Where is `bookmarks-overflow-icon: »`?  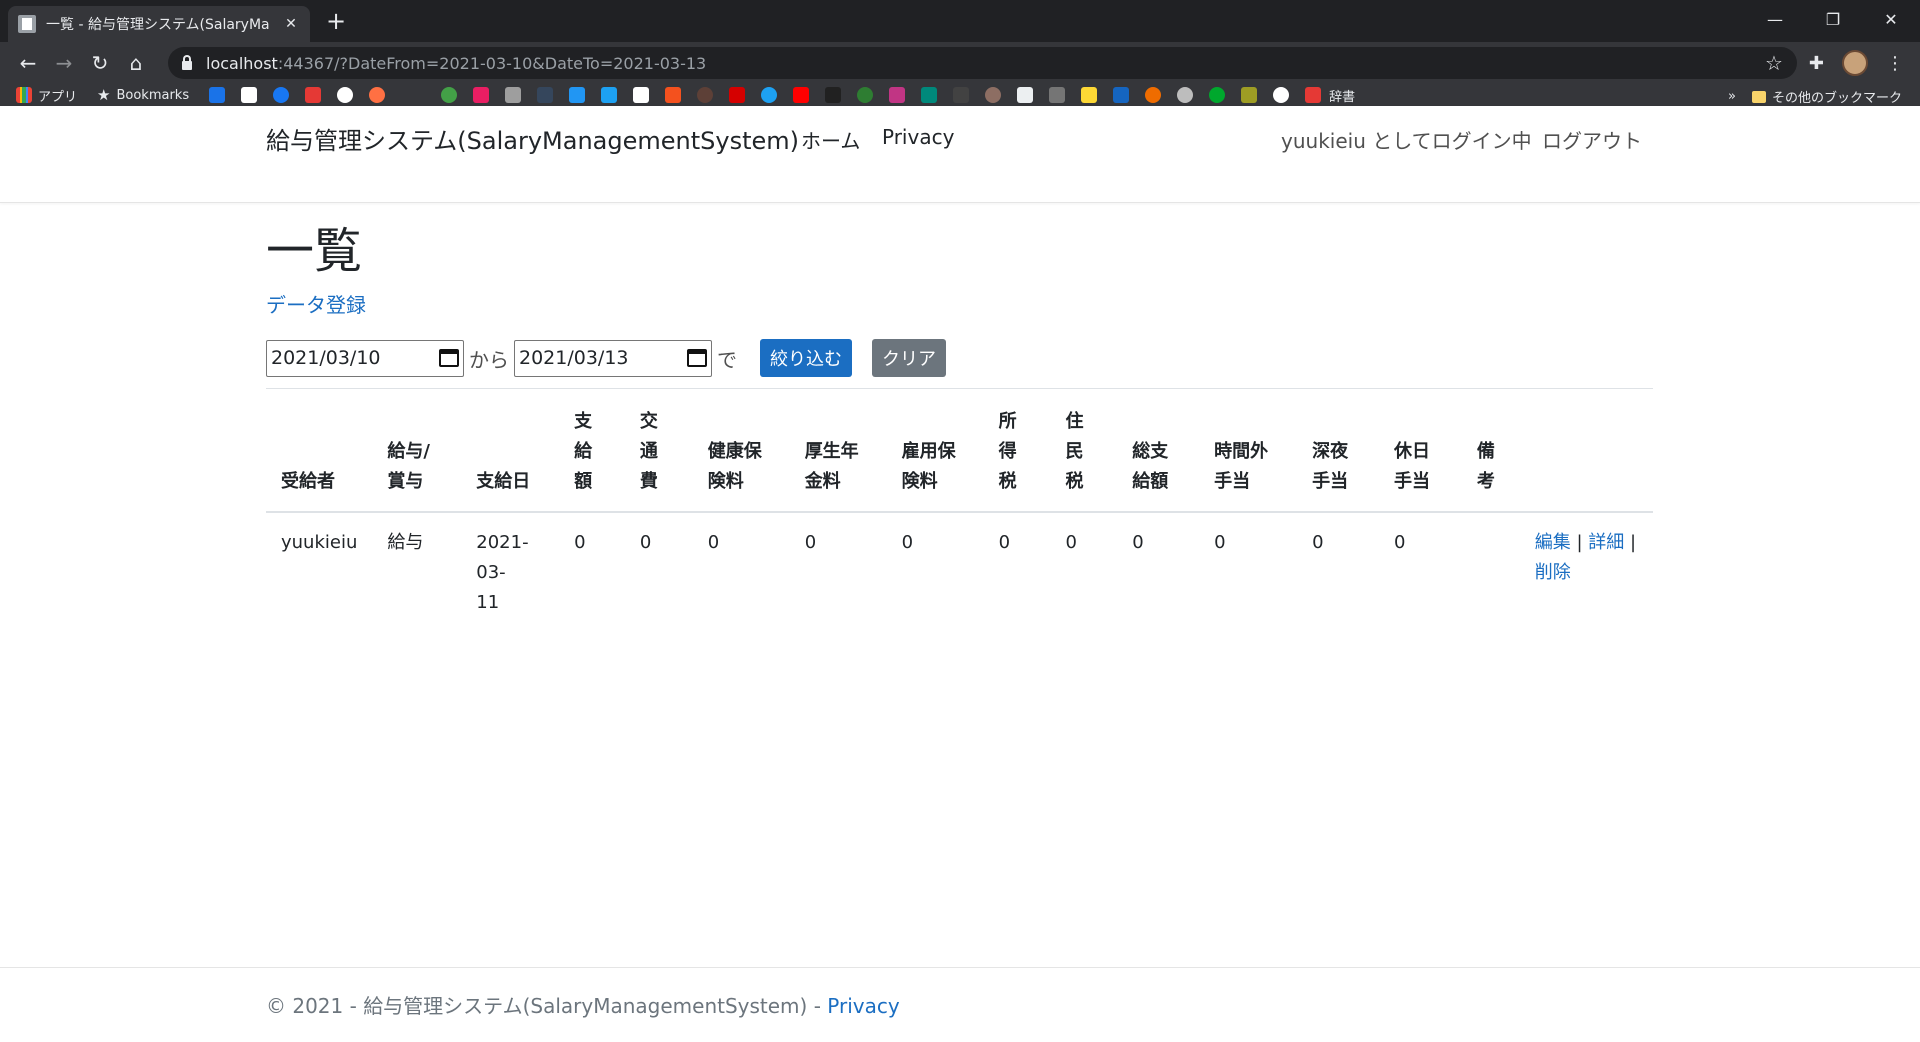 bookmarks-overflow-icon: » is located at coordinates (1732, 96).